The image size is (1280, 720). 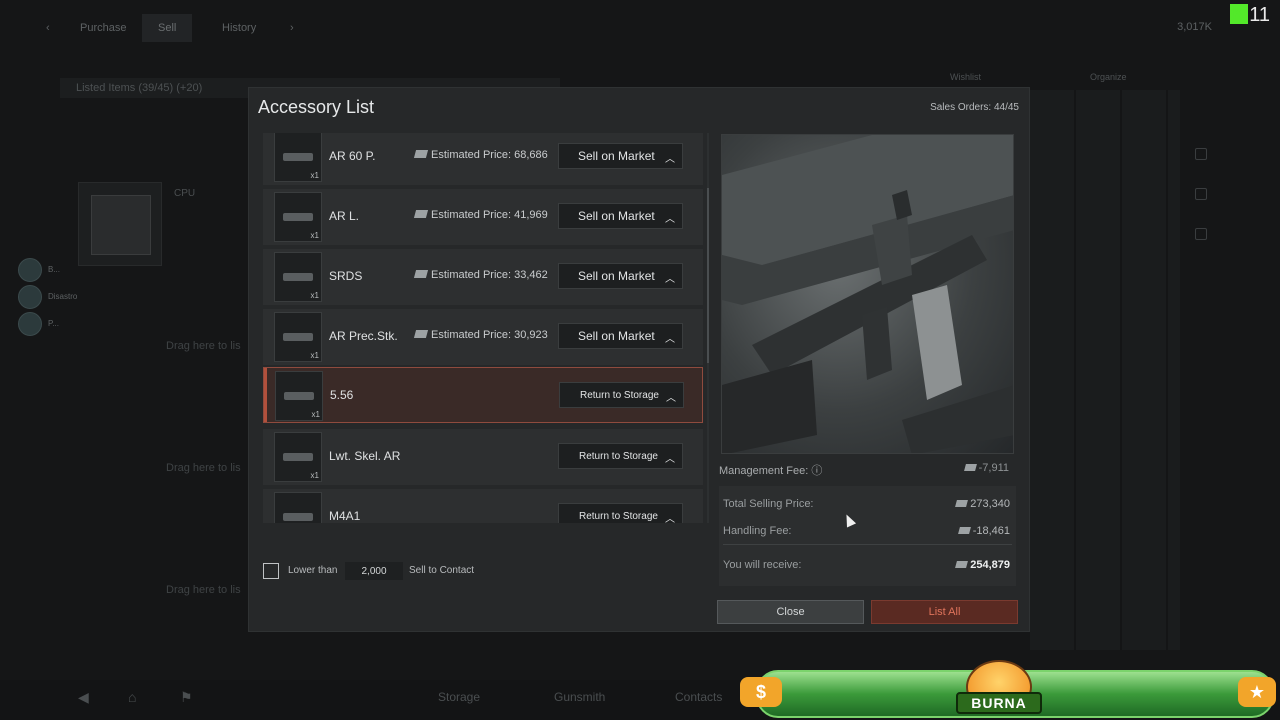 What do you see at coordinates (186, 697) in the screenshot?
I see `flag-icon: ⚑` at bounding box center [186, 697].